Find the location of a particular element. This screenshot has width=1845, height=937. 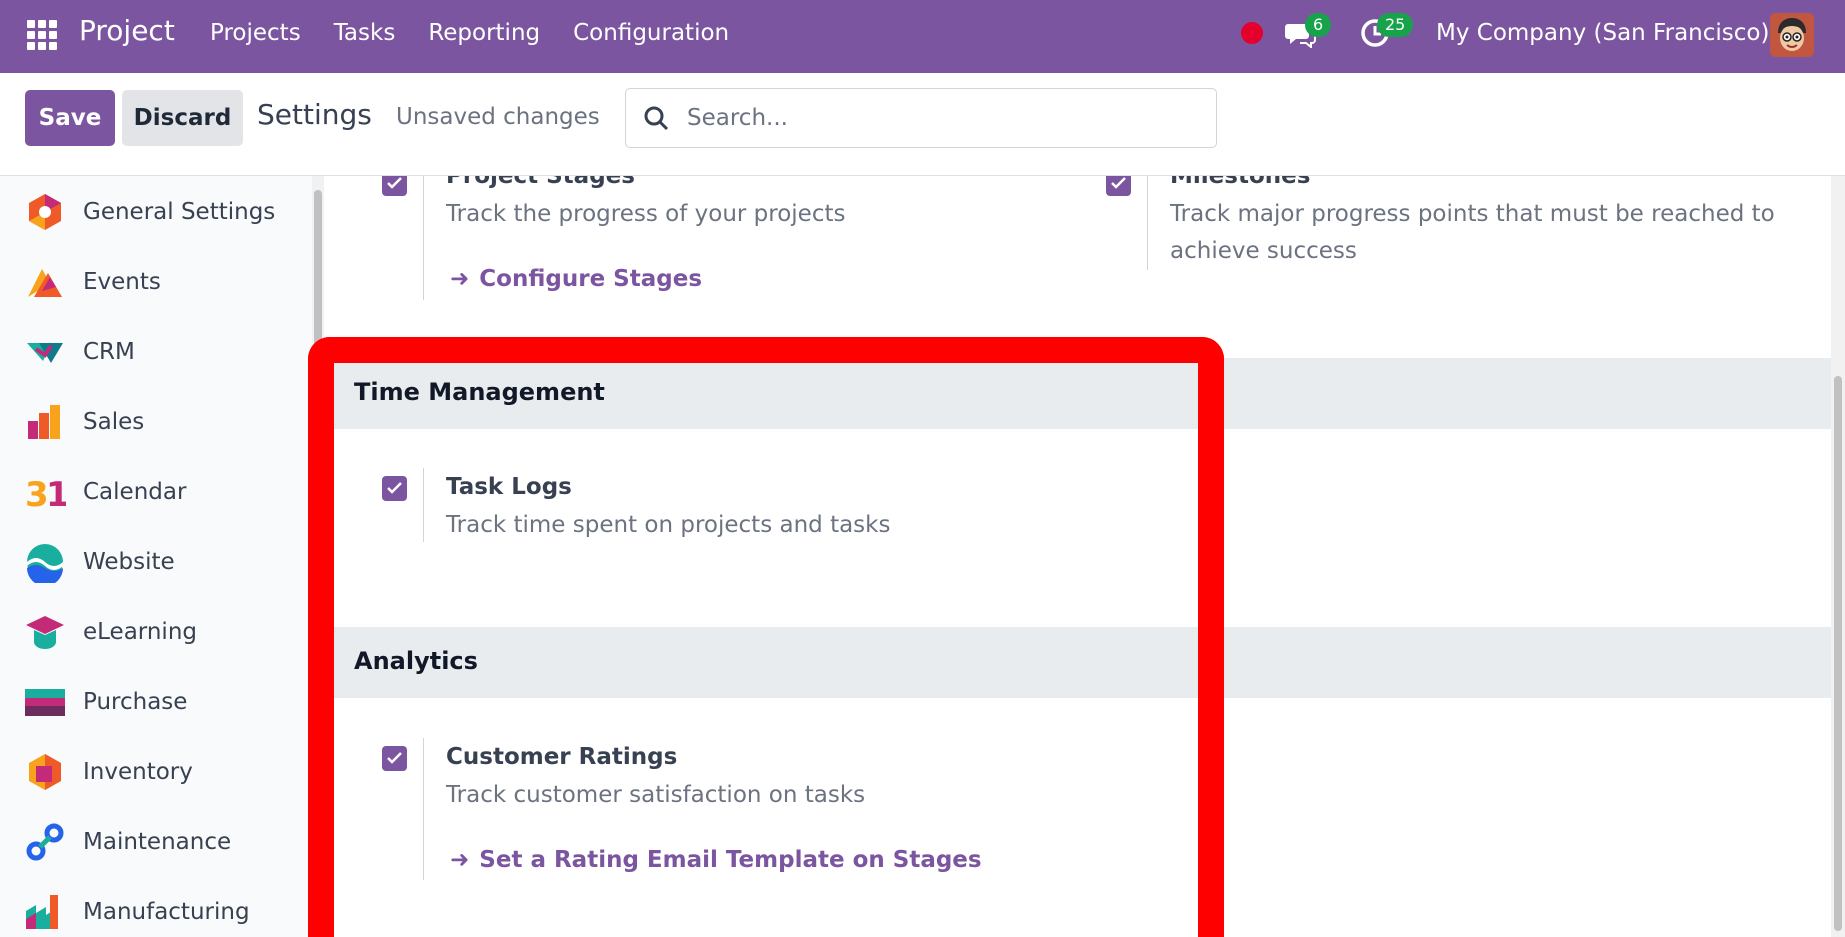

menu-configuration: Configuration is located at coordinates (651, 33).